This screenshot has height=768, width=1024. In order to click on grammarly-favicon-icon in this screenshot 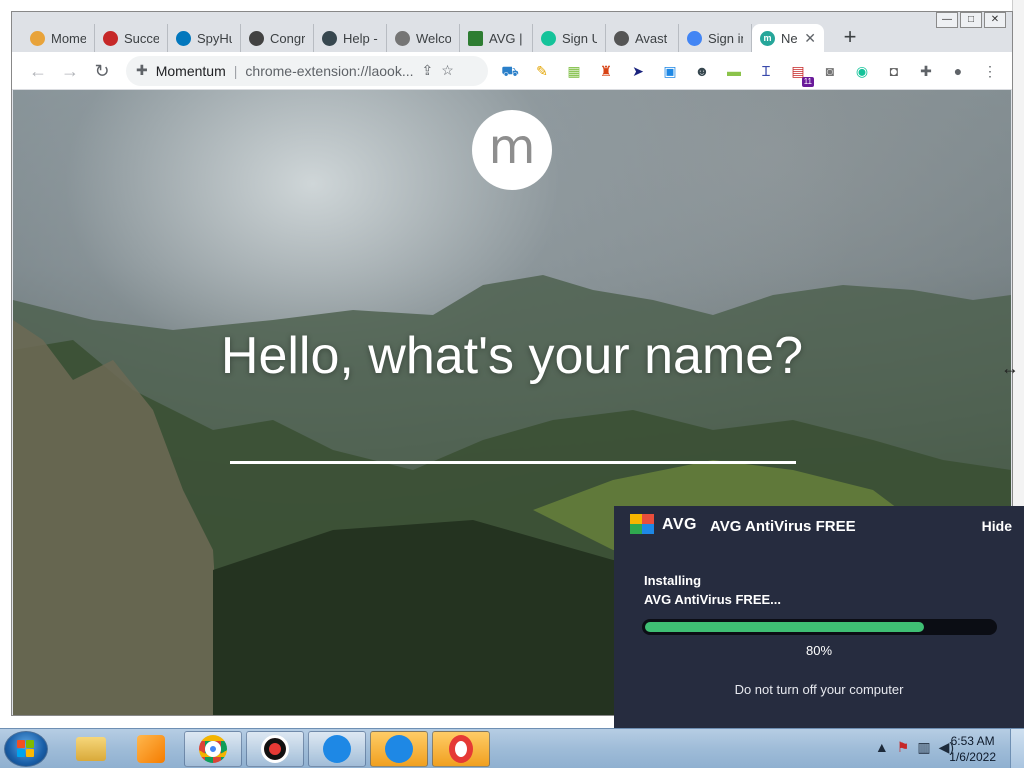, I will do `click(548, 38)`.